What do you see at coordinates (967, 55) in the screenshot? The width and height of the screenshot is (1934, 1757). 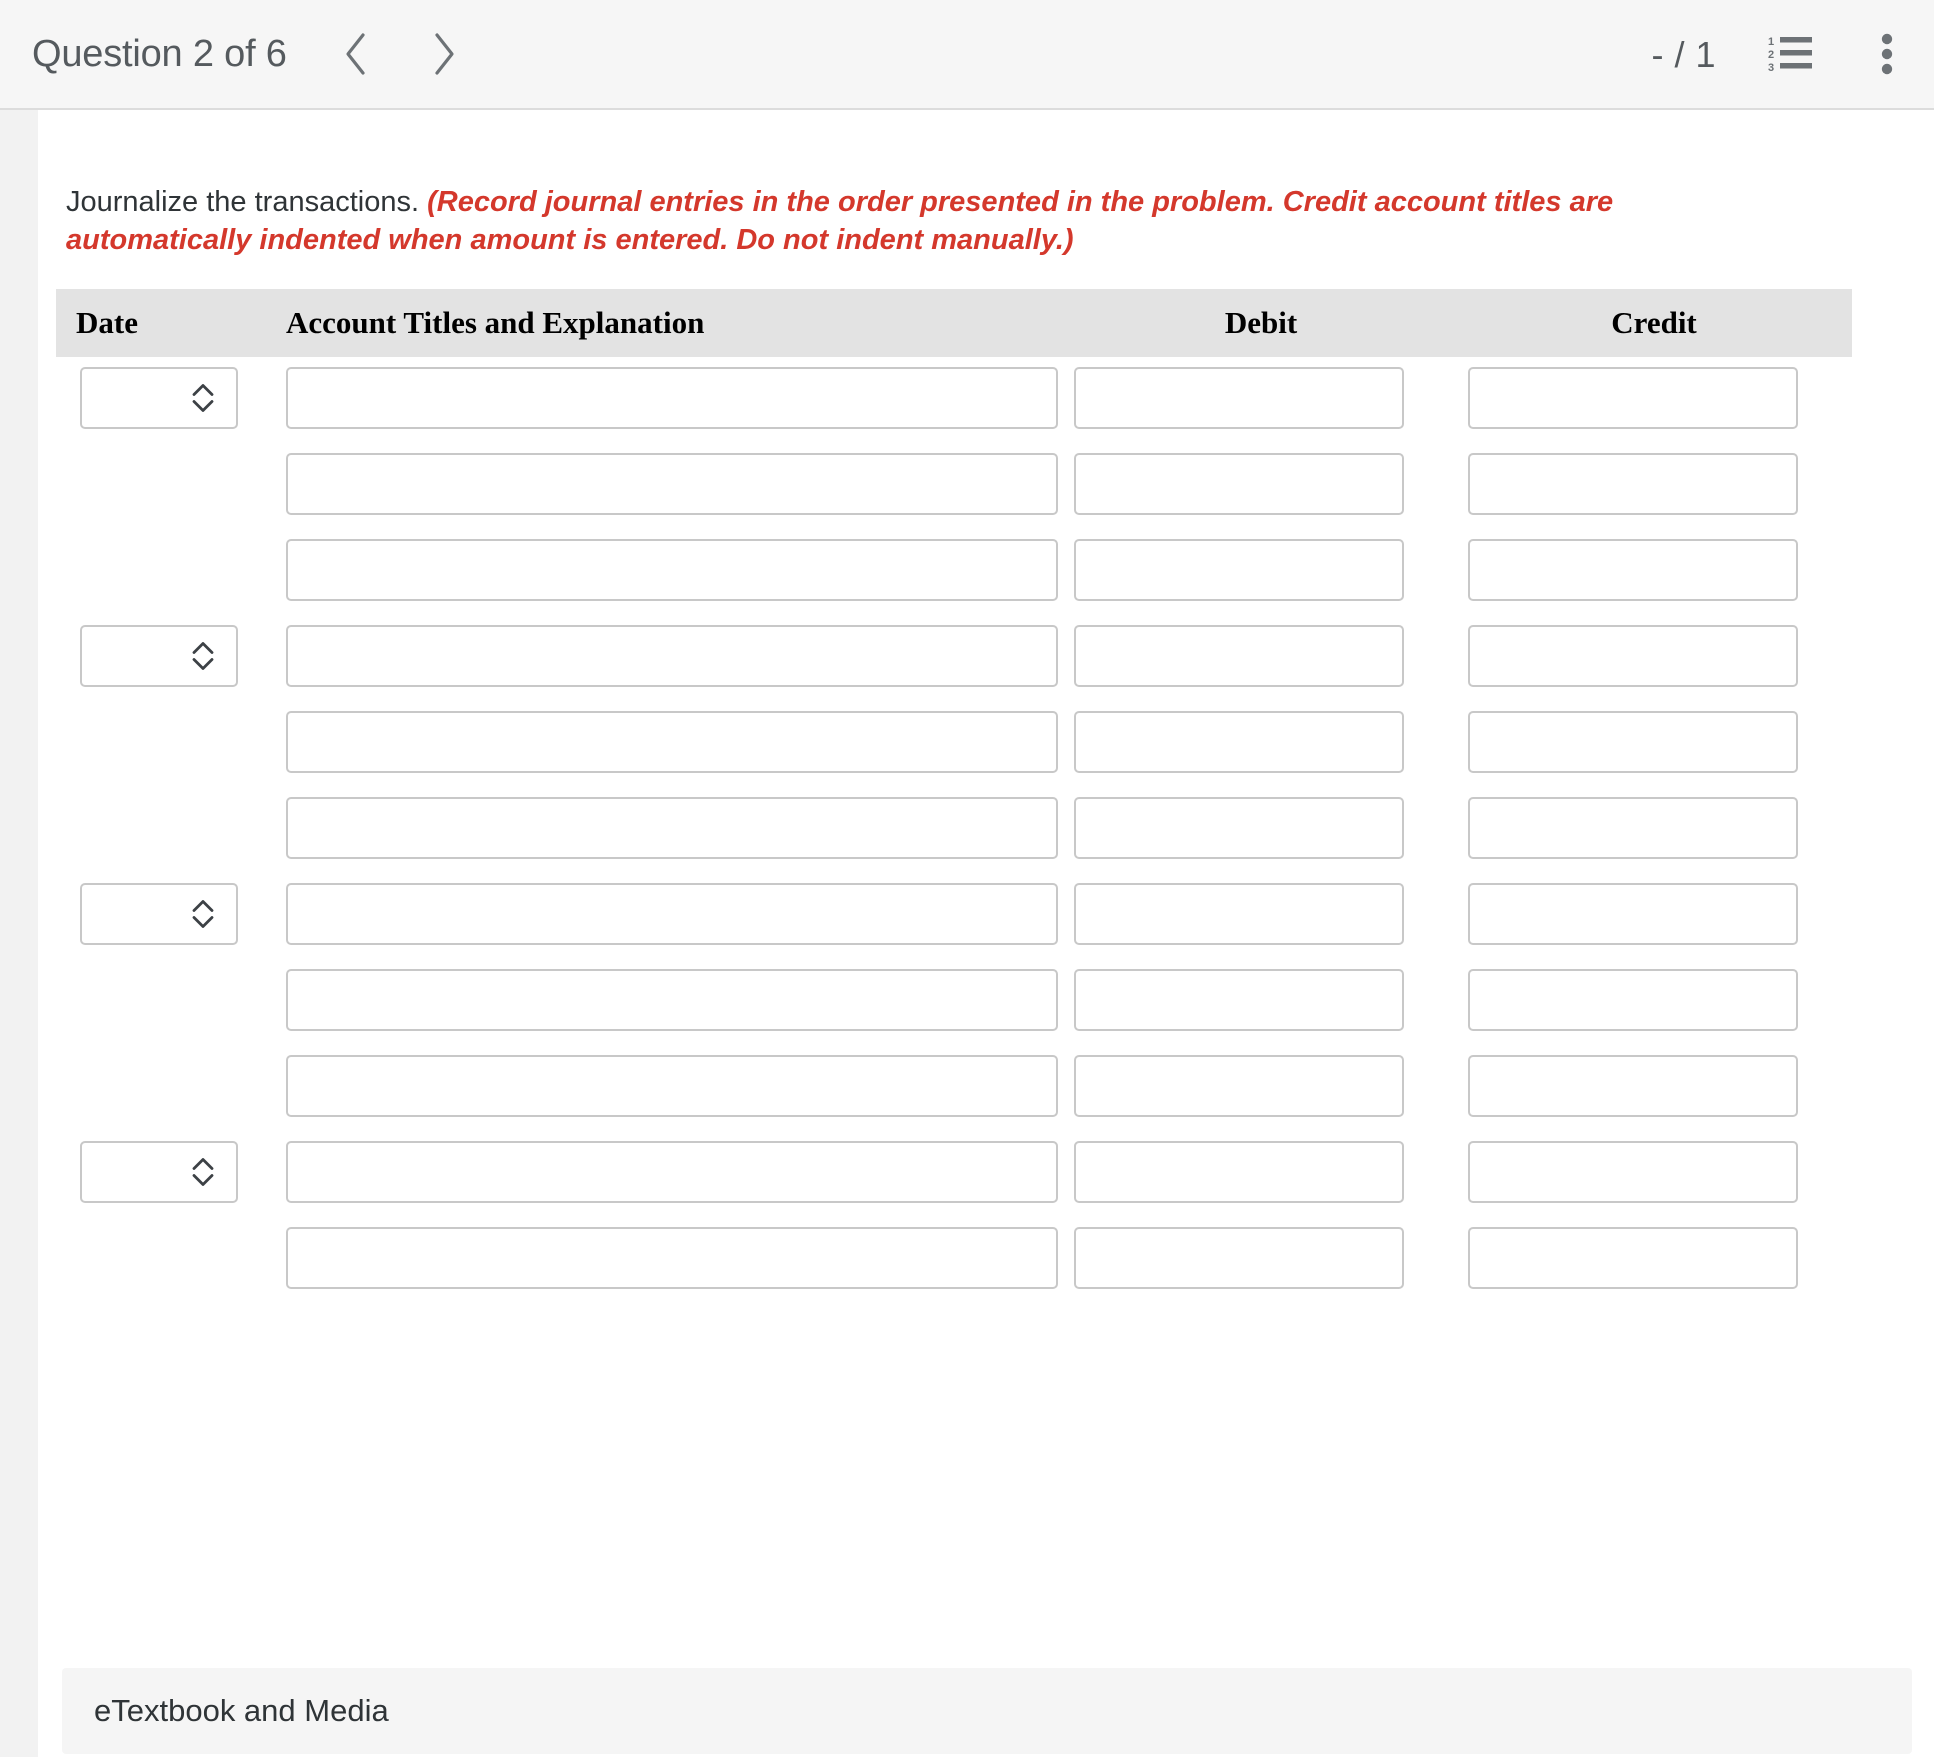 I see `question-header-bar: Question 2 of 6 - / 1 1 2 3` at bounding box center [967, 55].